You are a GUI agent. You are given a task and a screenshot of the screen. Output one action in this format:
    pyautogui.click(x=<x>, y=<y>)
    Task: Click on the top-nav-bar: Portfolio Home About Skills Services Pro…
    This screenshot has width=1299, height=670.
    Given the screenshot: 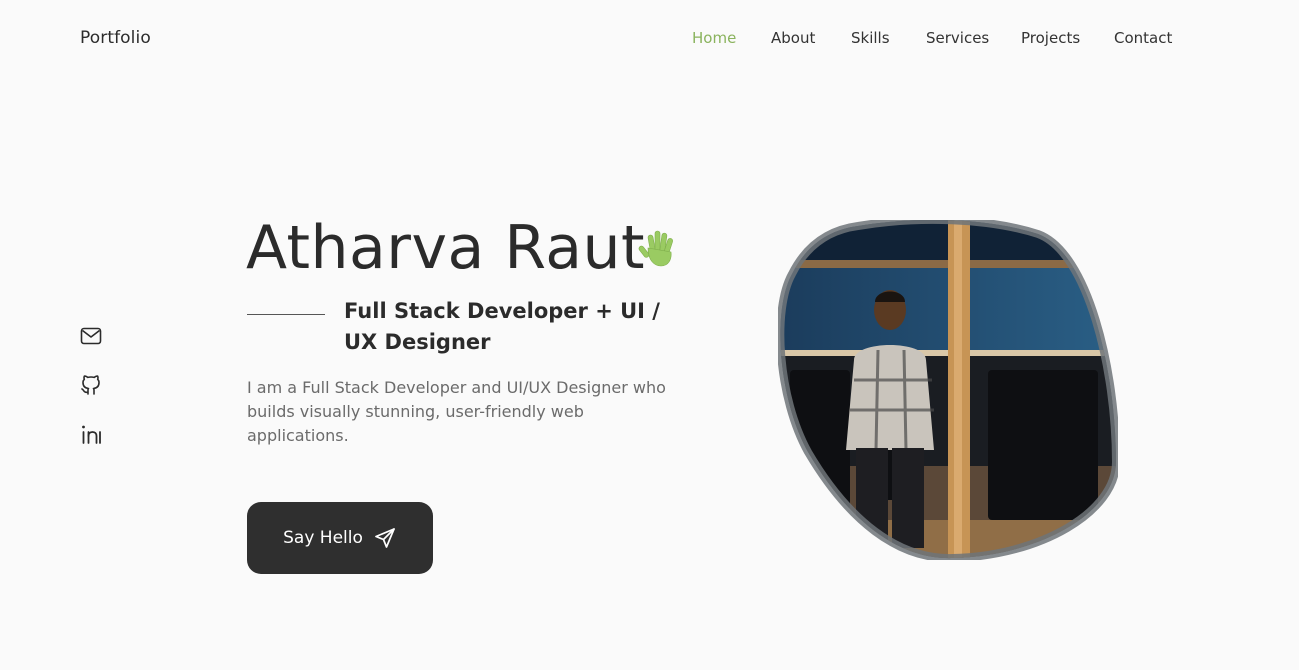 What is the action you would take?
    pyautogui.click(x=649, y=39)
    